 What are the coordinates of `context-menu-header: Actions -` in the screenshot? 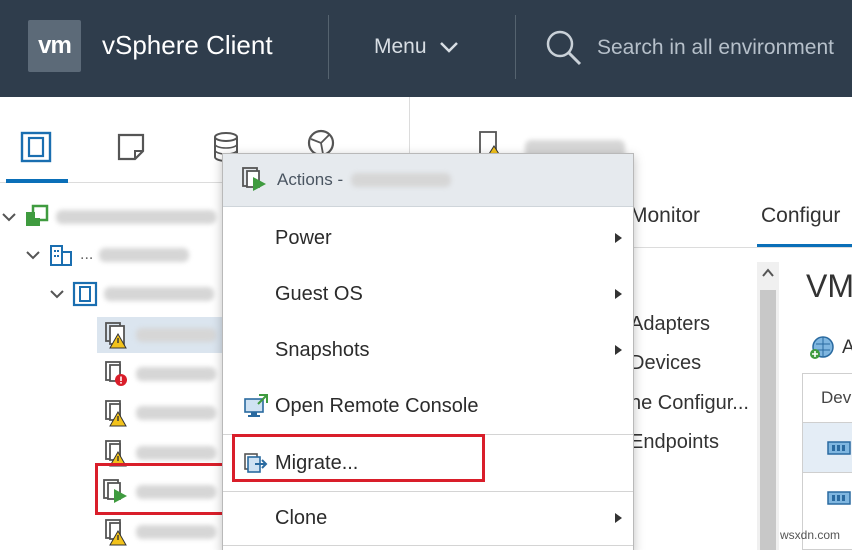 It's located at (428, 180).